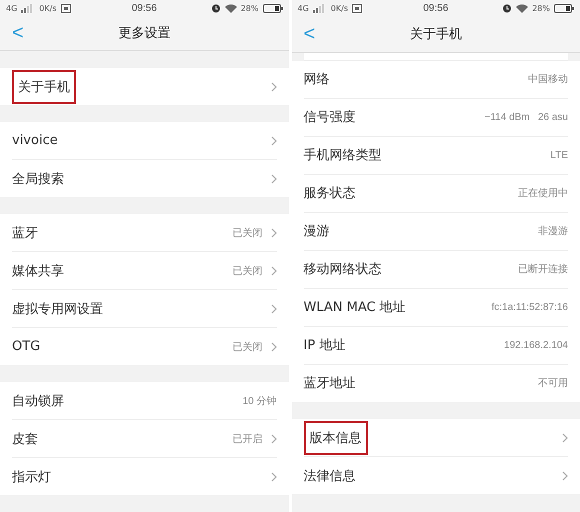 Image resolution: width=580 pixels, height=512 pixels. Describe the element at coordinates (343, 155) in the screenshot. I see `row-label: 手机网络类型` at that location.